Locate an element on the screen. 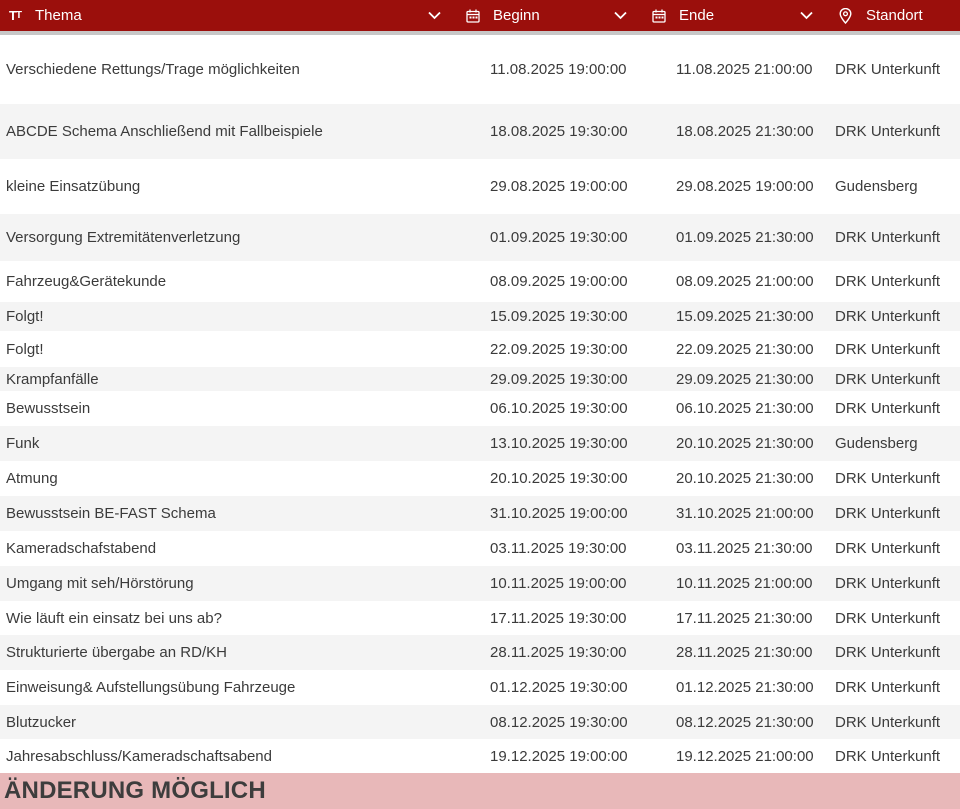 The width and height of the screenshot is (960, 809). column-header-label: Thema is located at coordinates (58, 15).